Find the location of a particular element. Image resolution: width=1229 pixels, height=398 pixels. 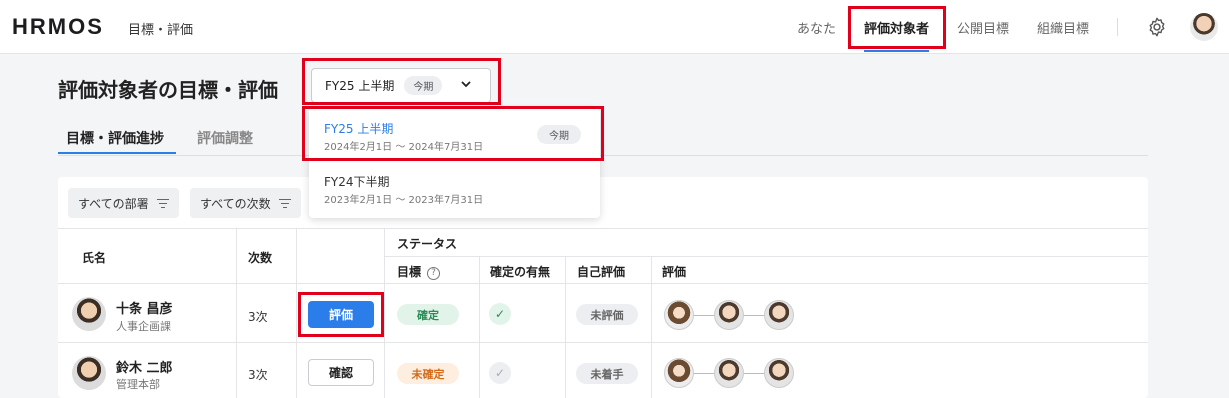

employee-name: 十条 昌彦 is located at coordinates (144, 307).